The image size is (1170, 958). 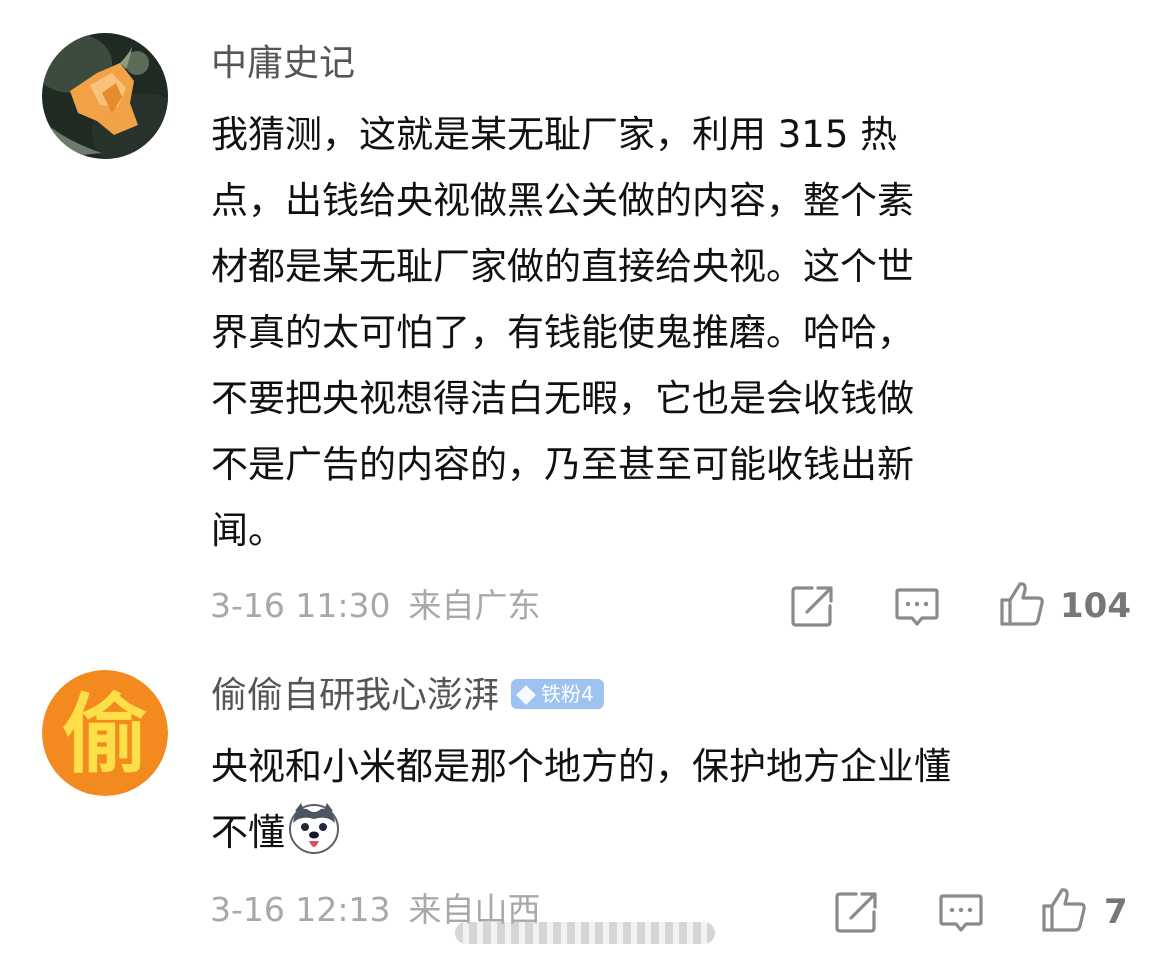 What do you see at coordinates (562, 266) in the screenshot?
I see `comment-text-line: 材都是某无耻厂家做的直接给央视。这个世` at bounding box center [562, 266].